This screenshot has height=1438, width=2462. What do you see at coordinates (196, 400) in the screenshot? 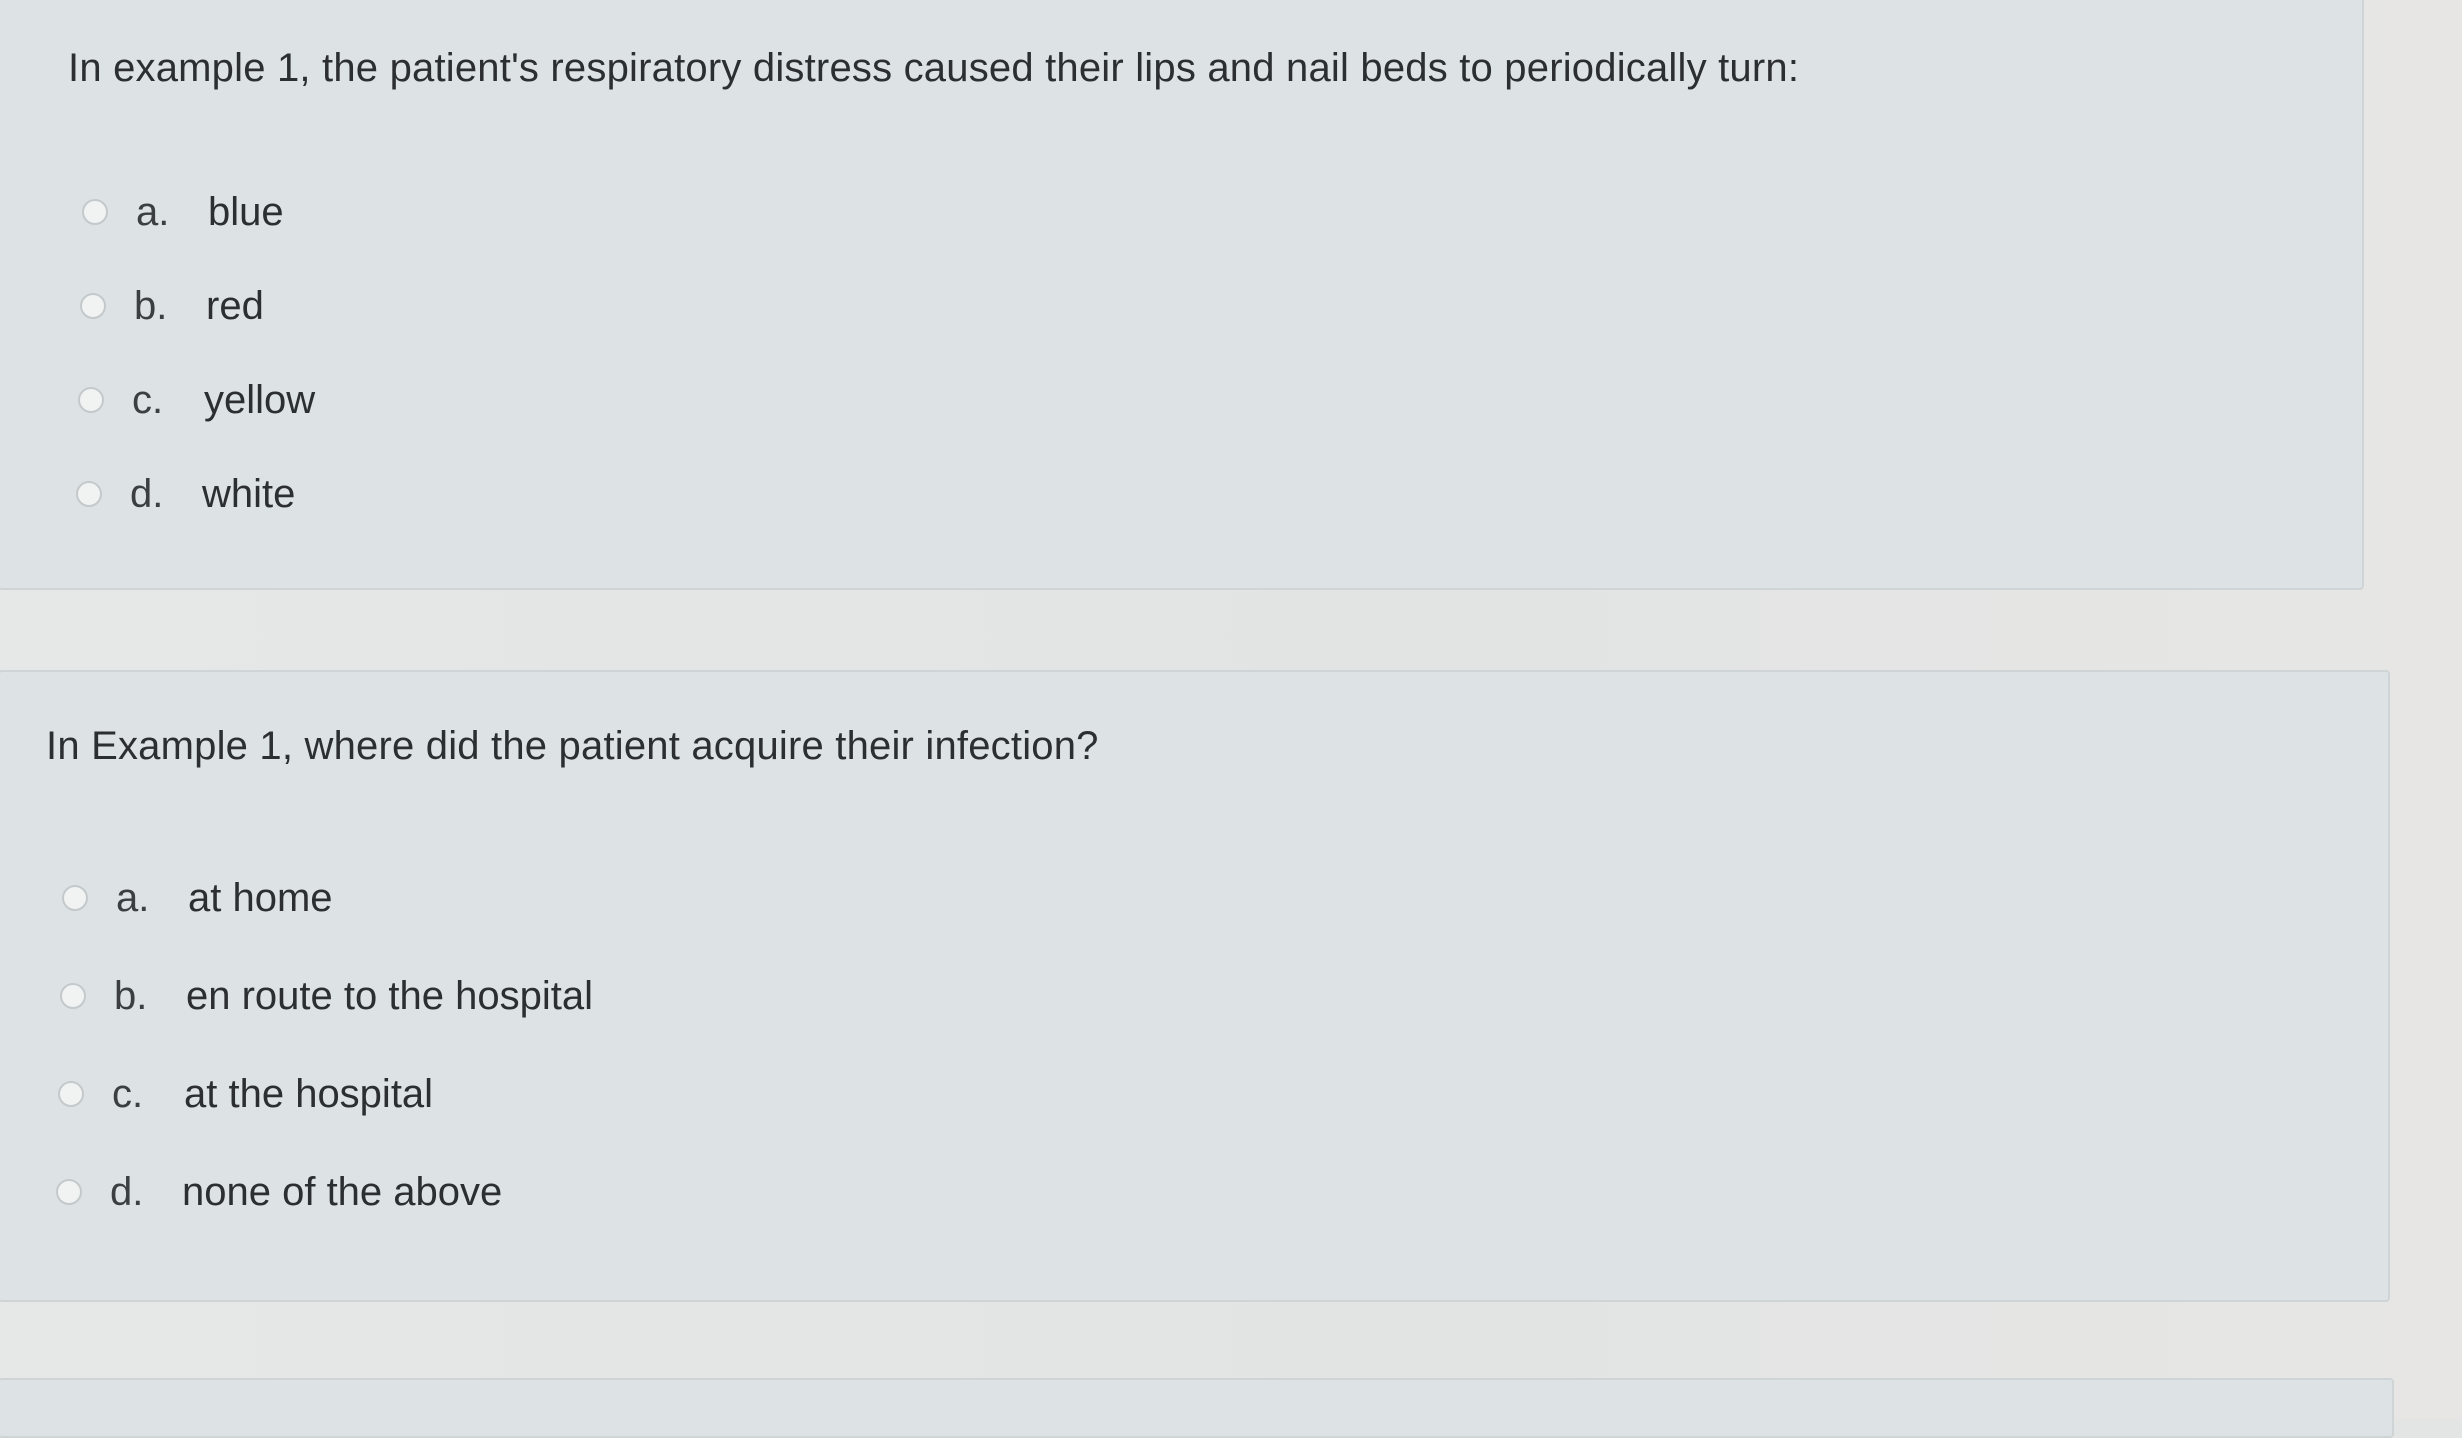
I see `answer-option-c: c. yellow` at bounding box center [196, 400].